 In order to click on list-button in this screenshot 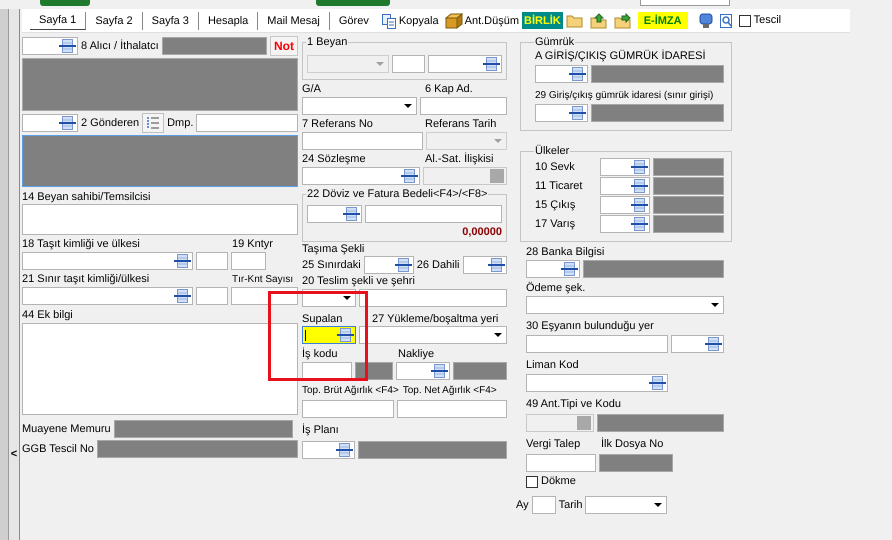, I will do `click(153, 123)`.